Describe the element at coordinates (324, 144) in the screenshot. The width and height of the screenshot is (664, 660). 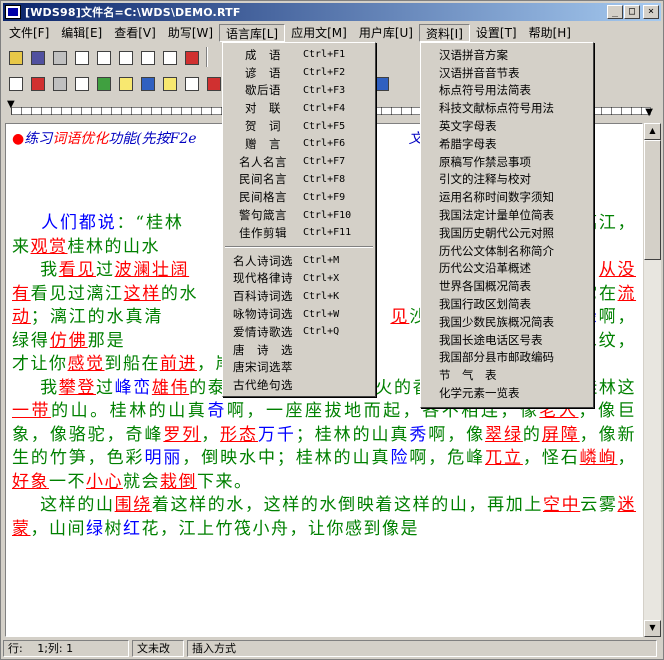
I see `menu-item-shortcut: Ctrl+F6` at that location.